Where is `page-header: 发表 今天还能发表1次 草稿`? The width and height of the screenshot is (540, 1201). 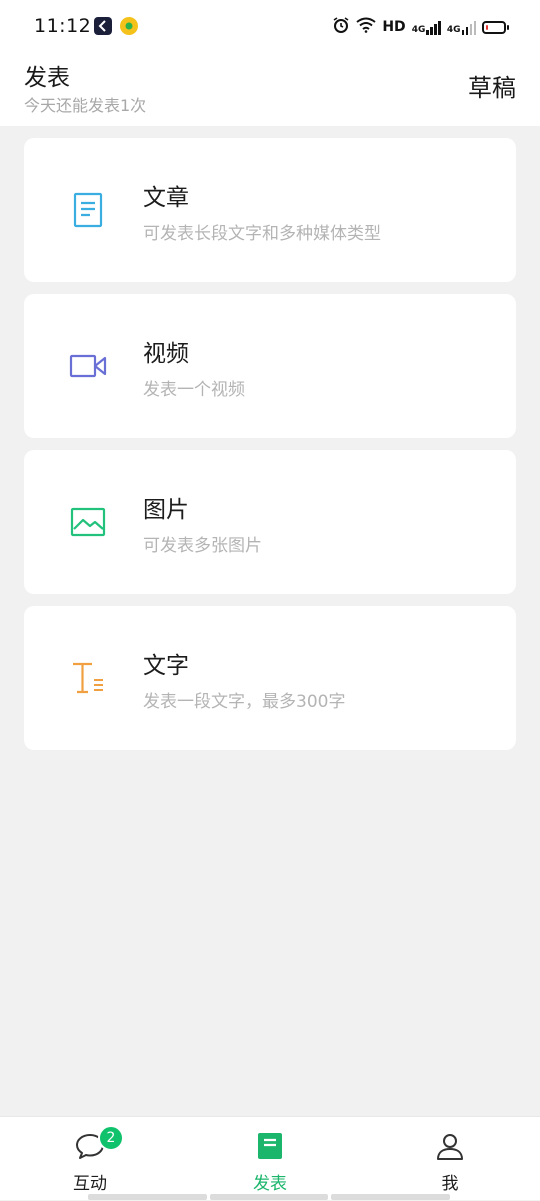
page-header: 发表 今天还能发表1次 草稿 is located at coordinates (270, 89).